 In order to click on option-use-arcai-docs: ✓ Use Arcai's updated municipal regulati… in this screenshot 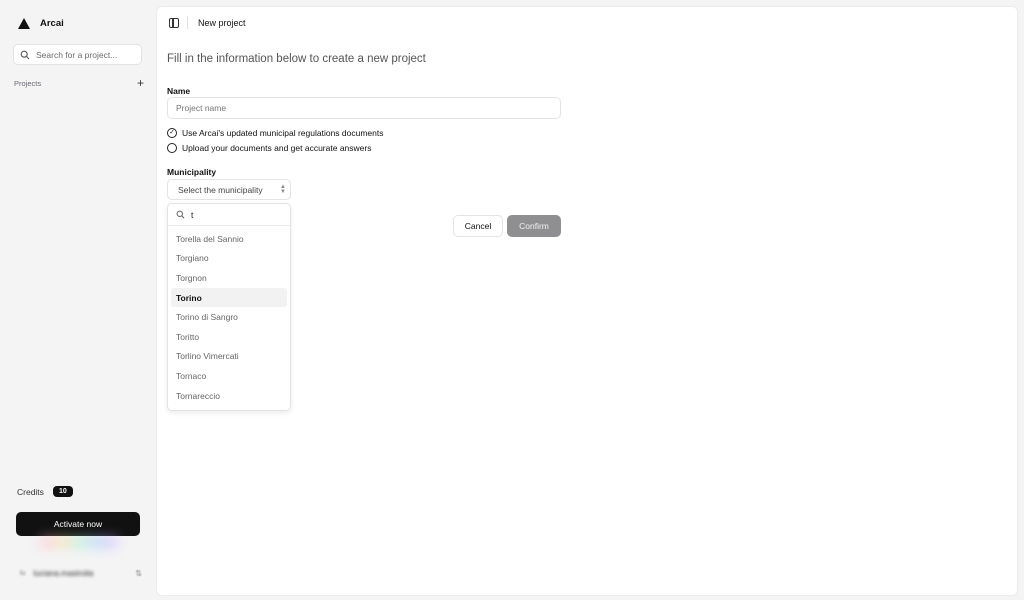, I will do `click(275, 133)`.